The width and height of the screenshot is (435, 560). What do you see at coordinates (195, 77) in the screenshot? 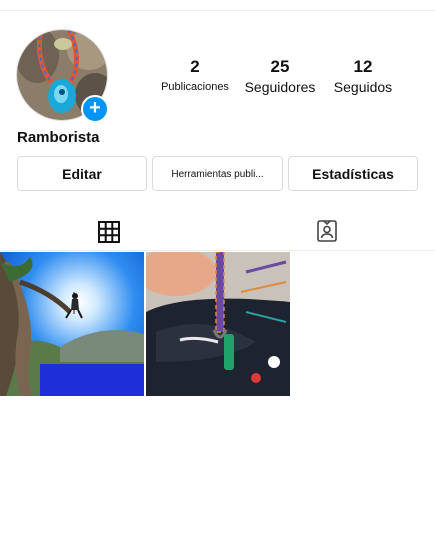
I see `stat-posts: 2 Publicaciones` at bounding box center [195, 77].